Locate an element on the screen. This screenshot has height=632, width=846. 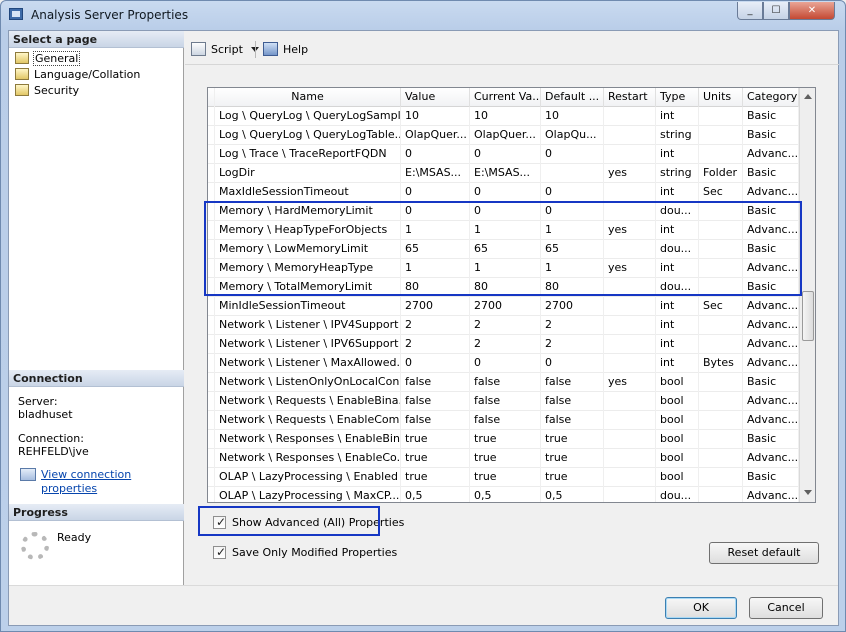
save-modified-checkbox: ✓ Save Only Modified Properties is located at coordinates (305, 552).